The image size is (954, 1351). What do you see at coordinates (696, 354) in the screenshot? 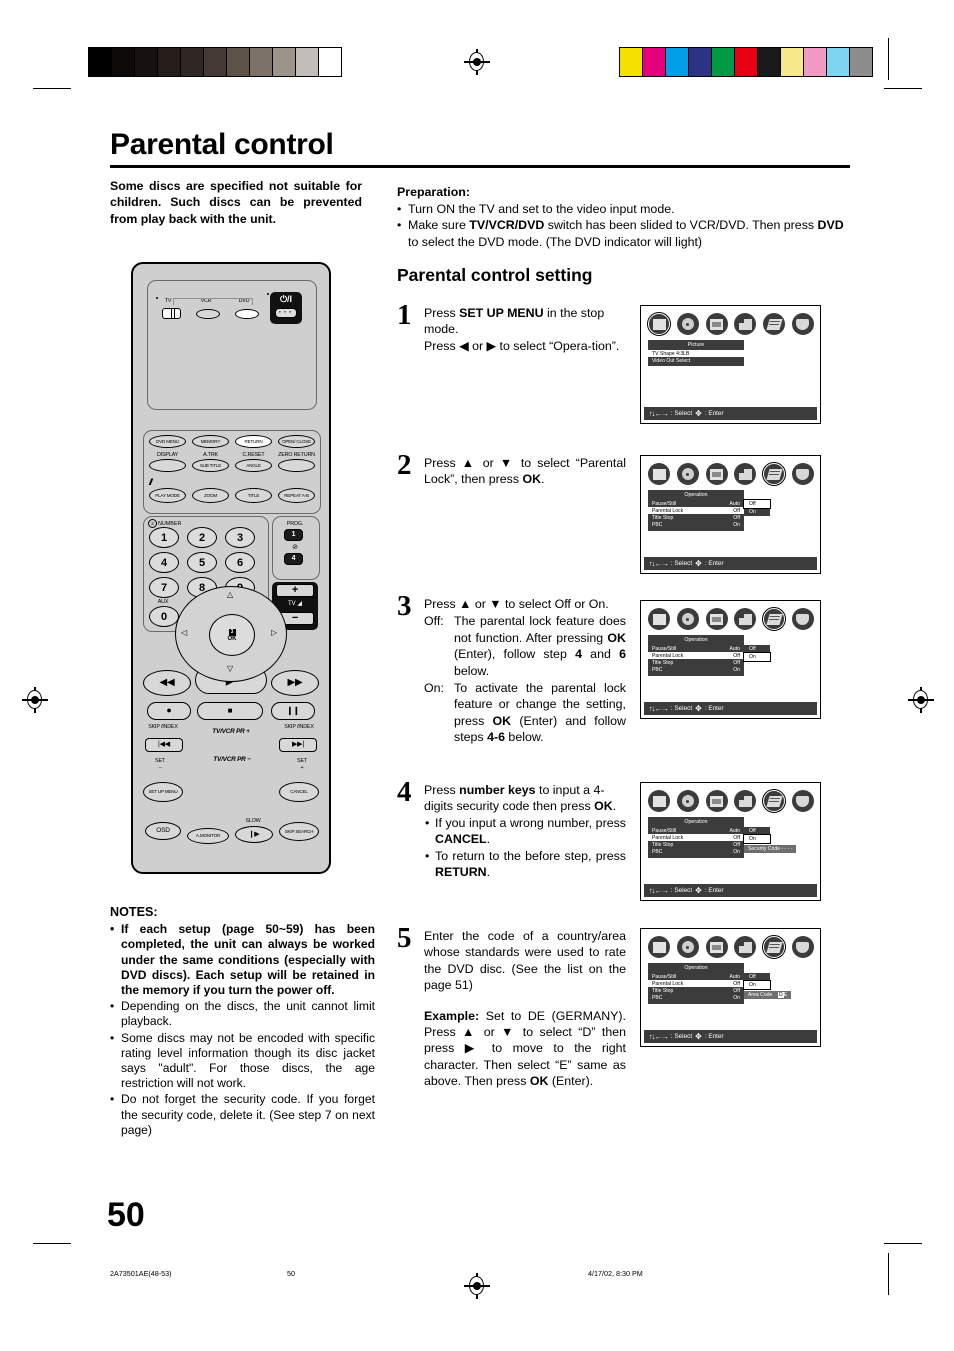
I see `osd1-row-1: TV Shape 4:3LB` at bounding box center [696, 354].